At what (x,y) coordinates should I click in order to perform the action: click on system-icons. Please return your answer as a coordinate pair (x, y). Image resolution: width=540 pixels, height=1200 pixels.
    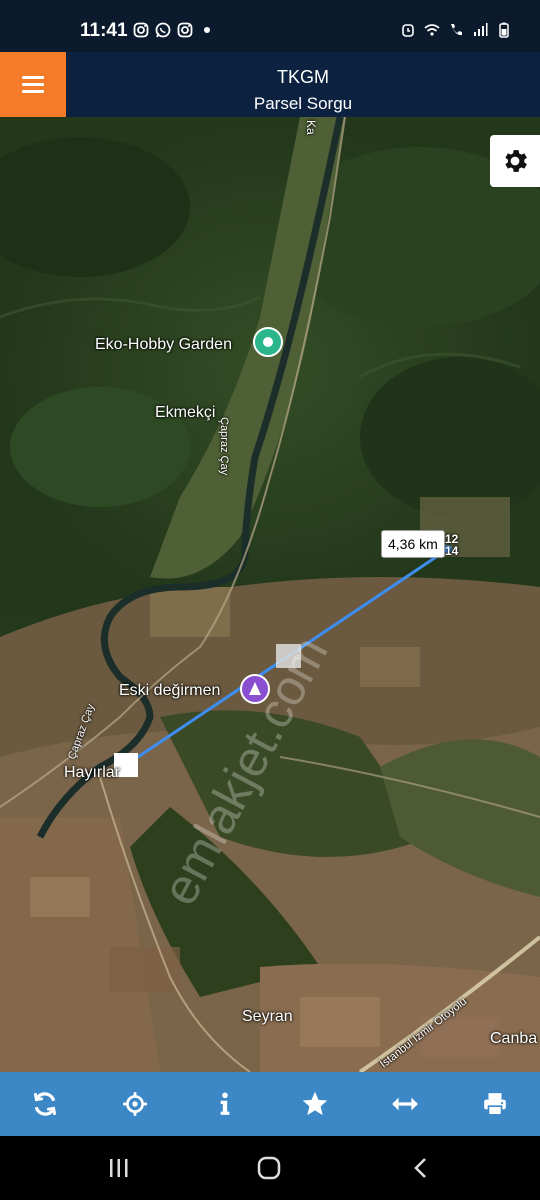
    Looking at the image, I should click on (456, 30).